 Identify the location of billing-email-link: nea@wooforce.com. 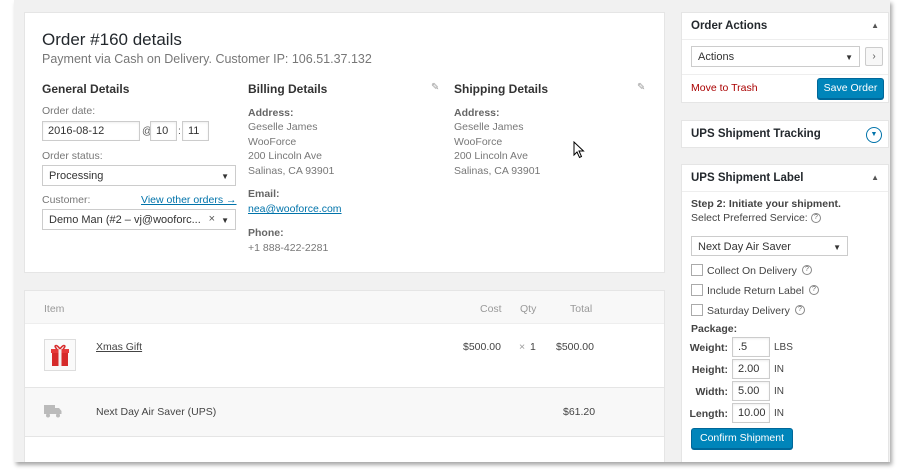
(295, 209).